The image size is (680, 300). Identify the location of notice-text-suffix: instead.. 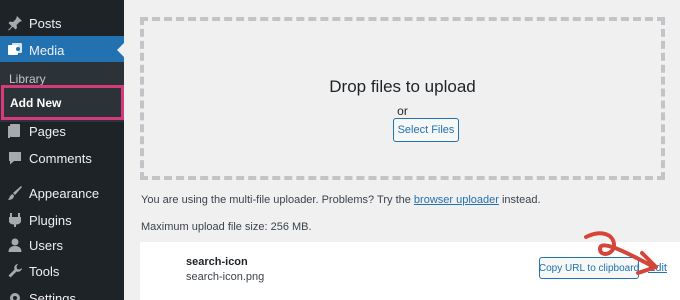
(519, 200).